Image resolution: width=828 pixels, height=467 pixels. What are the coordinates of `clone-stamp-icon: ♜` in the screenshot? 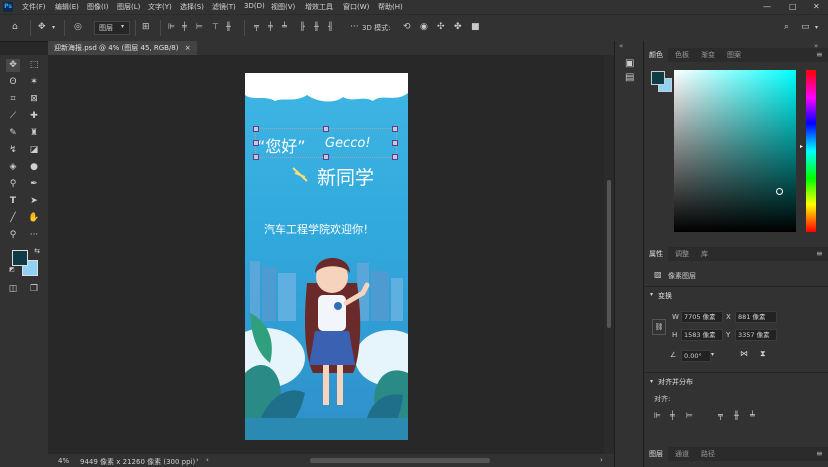 It's located at (34, 133).